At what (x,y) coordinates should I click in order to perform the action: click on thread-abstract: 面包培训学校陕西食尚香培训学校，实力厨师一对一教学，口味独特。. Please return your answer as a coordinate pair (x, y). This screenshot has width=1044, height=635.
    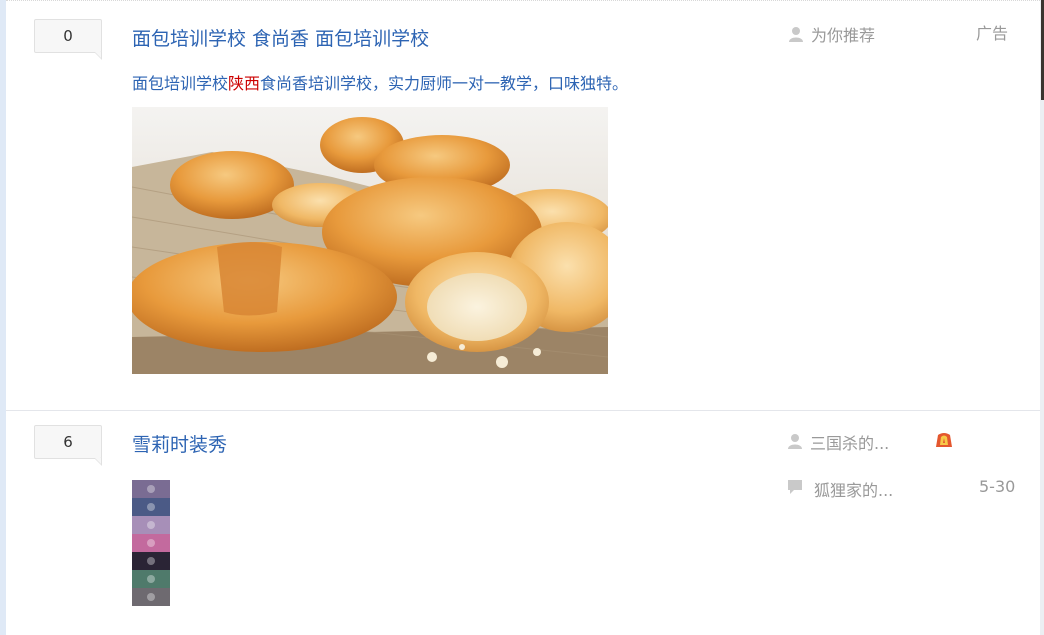
    Looking at the image, I should click on (380, 82).